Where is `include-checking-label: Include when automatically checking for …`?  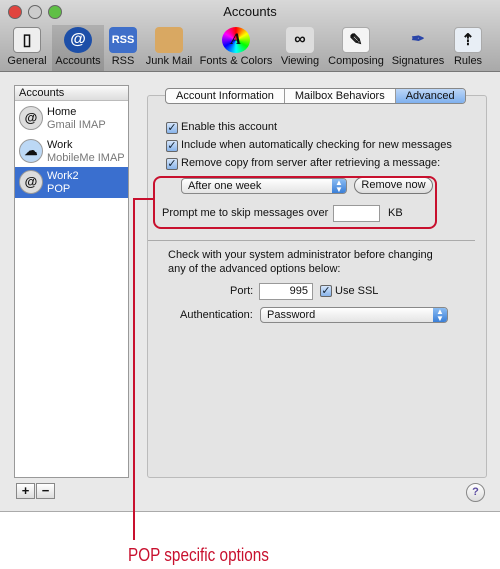
include-checking-label: Include when automatically checking for … is located at coordinates (316, 145).